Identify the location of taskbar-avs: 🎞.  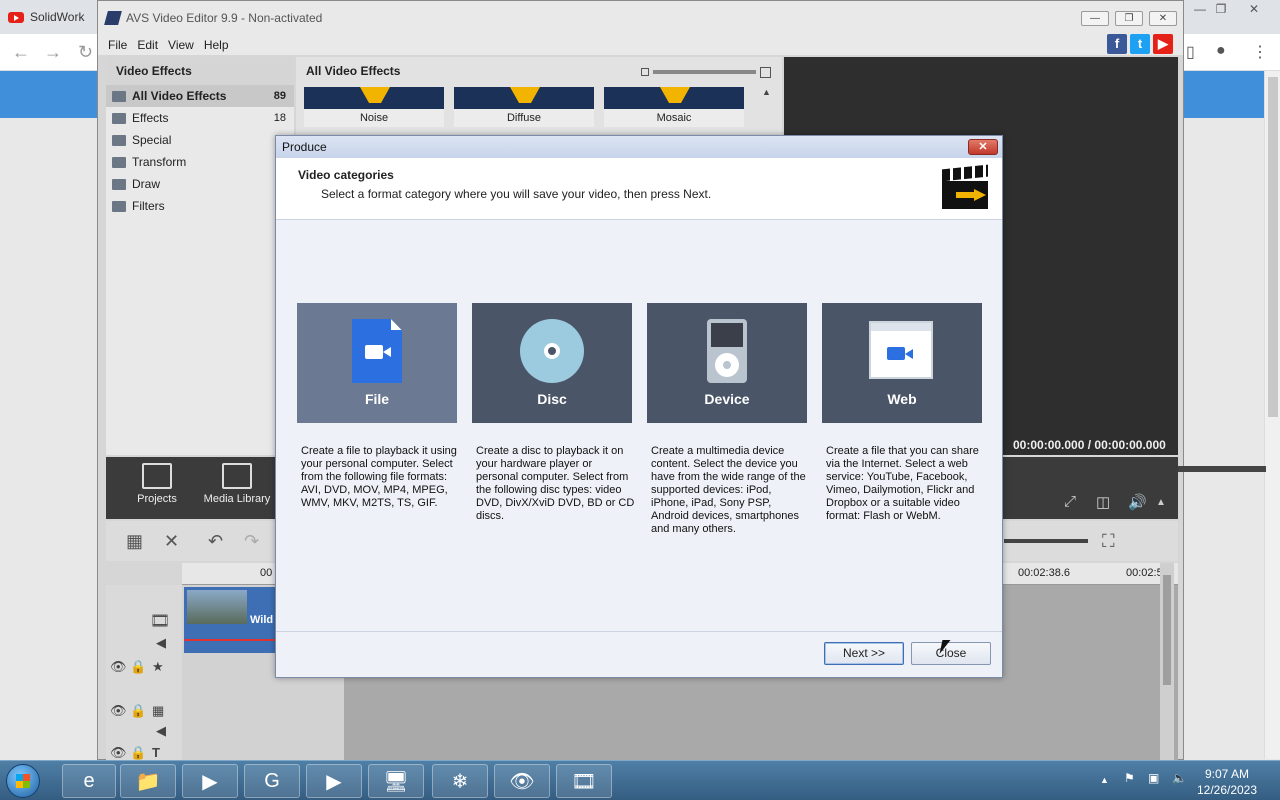
(584, 781).